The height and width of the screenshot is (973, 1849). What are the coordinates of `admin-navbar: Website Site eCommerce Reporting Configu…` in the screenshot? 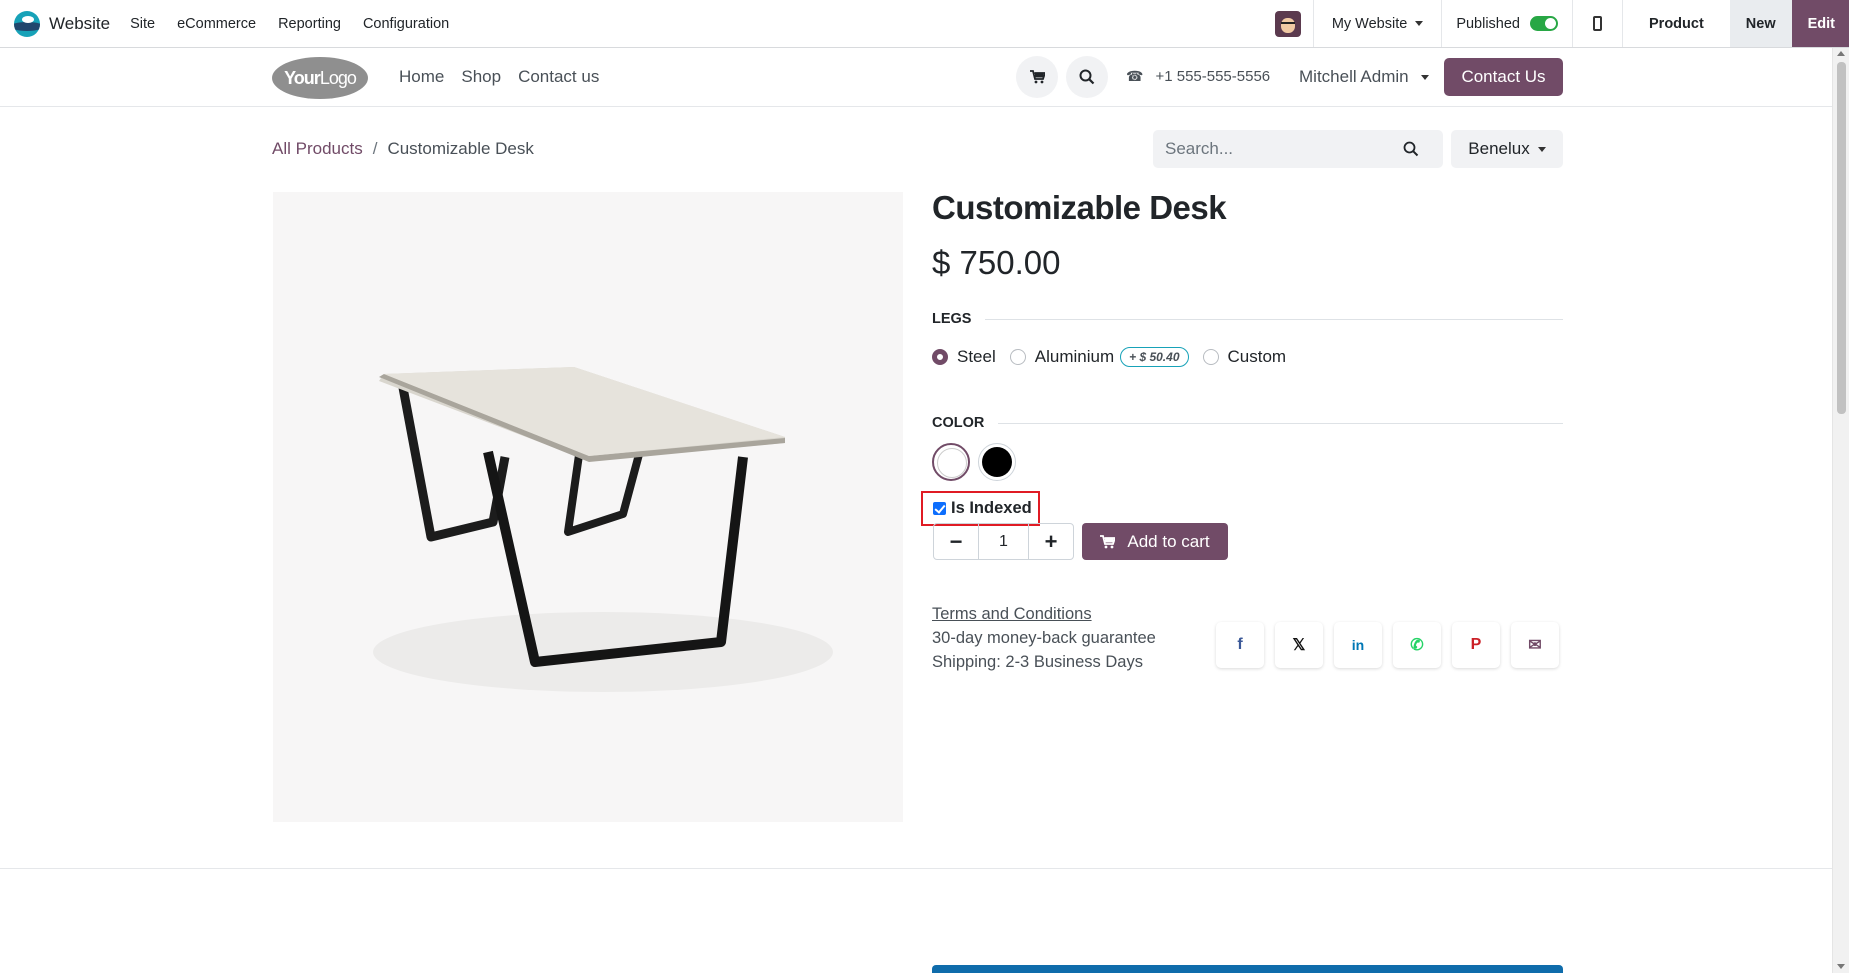 It's located at (924, 24).